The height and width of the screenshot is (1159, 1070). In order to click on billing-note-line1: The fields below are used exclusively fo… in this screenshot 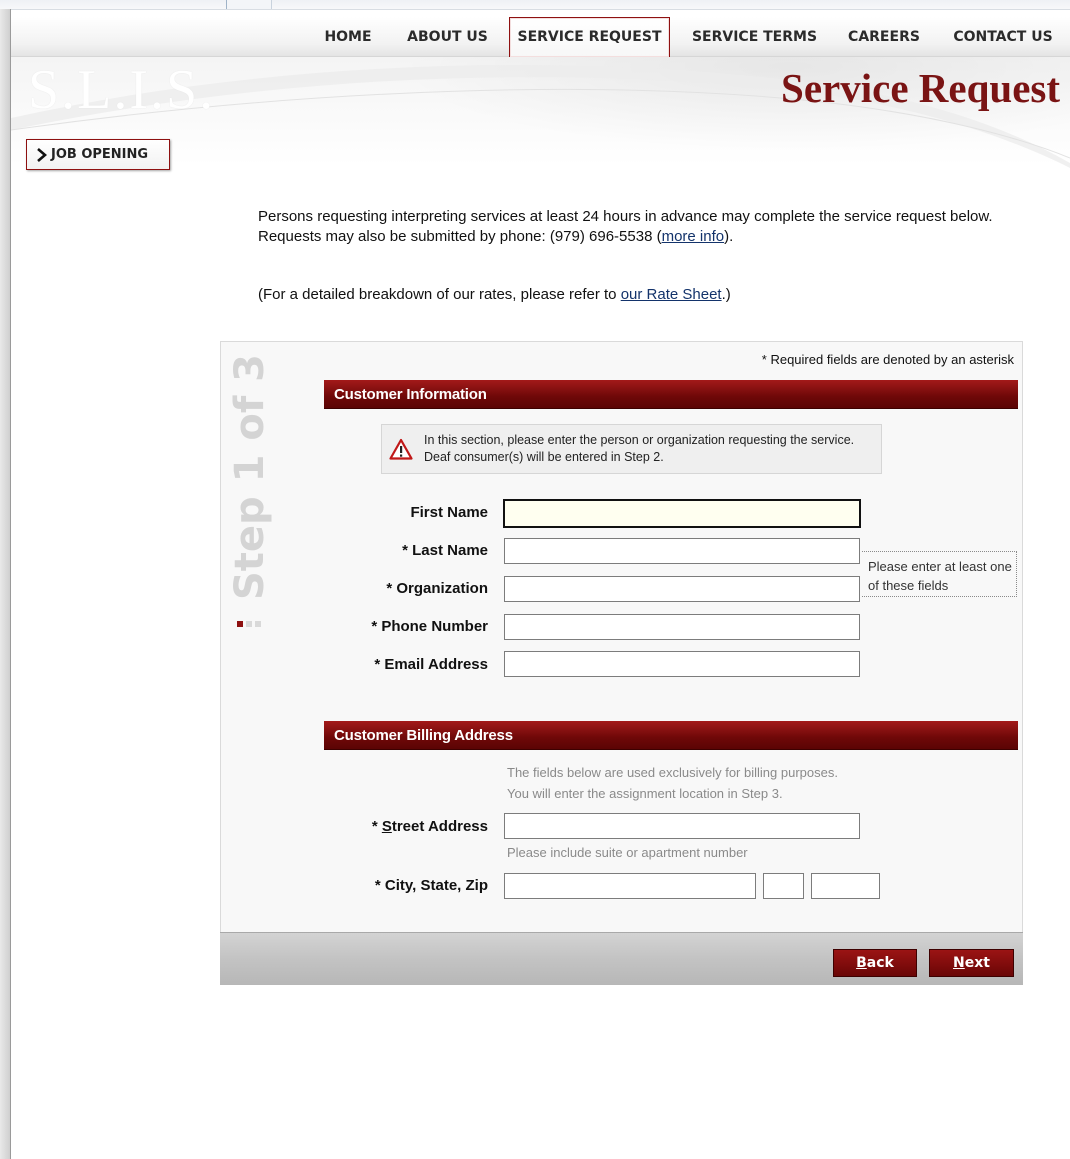, I will do `click(672, 772)`.